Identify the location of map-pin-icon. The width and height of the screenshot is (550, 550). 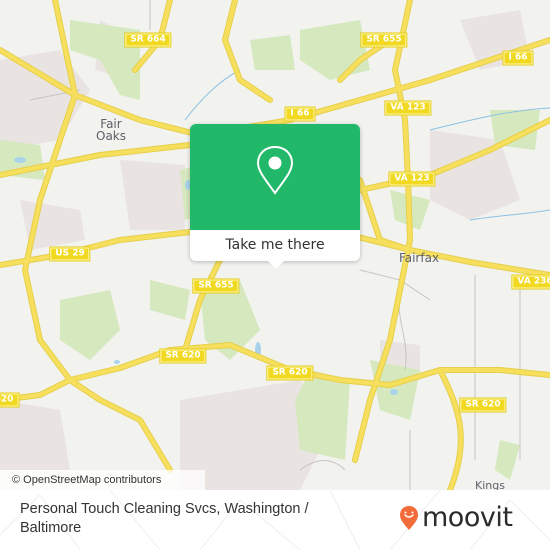
(275, 170).